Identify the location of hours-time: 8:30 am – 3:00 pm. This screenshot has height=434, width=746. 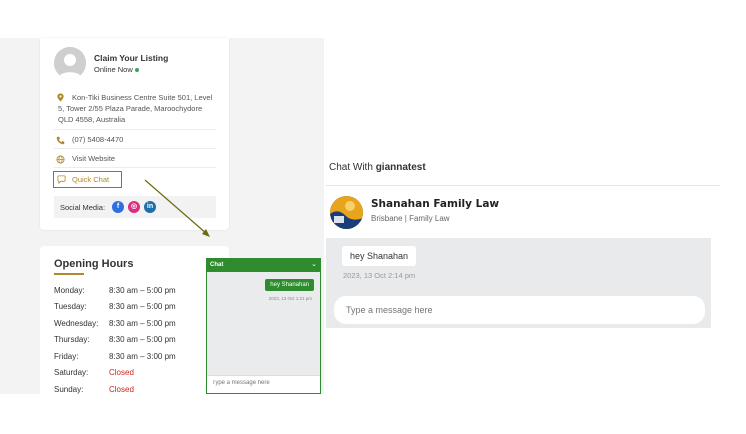
(142, 356).